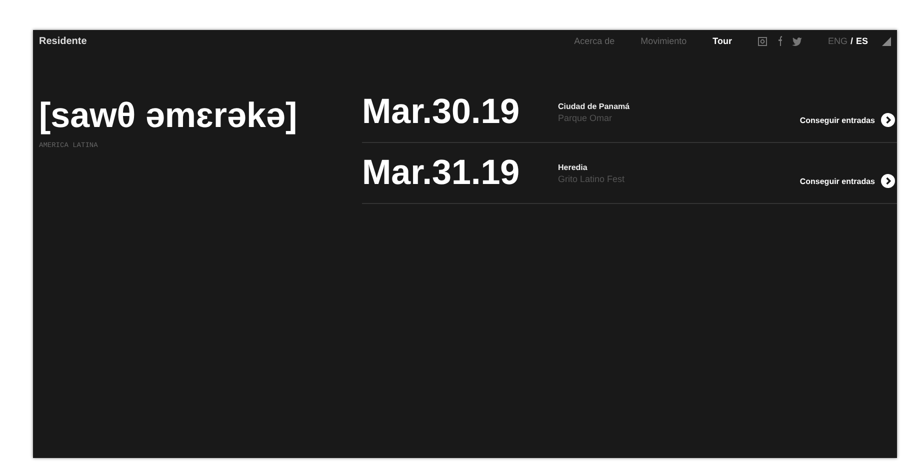 This screenshot has height=473, width=903. What do you see at coordinates (722, 41) in the screenshot?
I see `nav-link: Tour` at bounding box center [722, 41].